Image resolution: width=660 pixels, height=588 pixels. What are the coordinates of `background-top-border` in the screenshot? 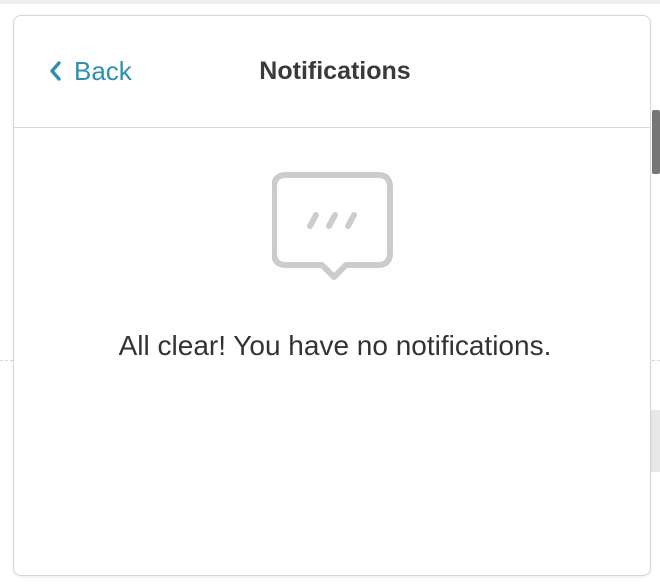 It's located at (330, 2).